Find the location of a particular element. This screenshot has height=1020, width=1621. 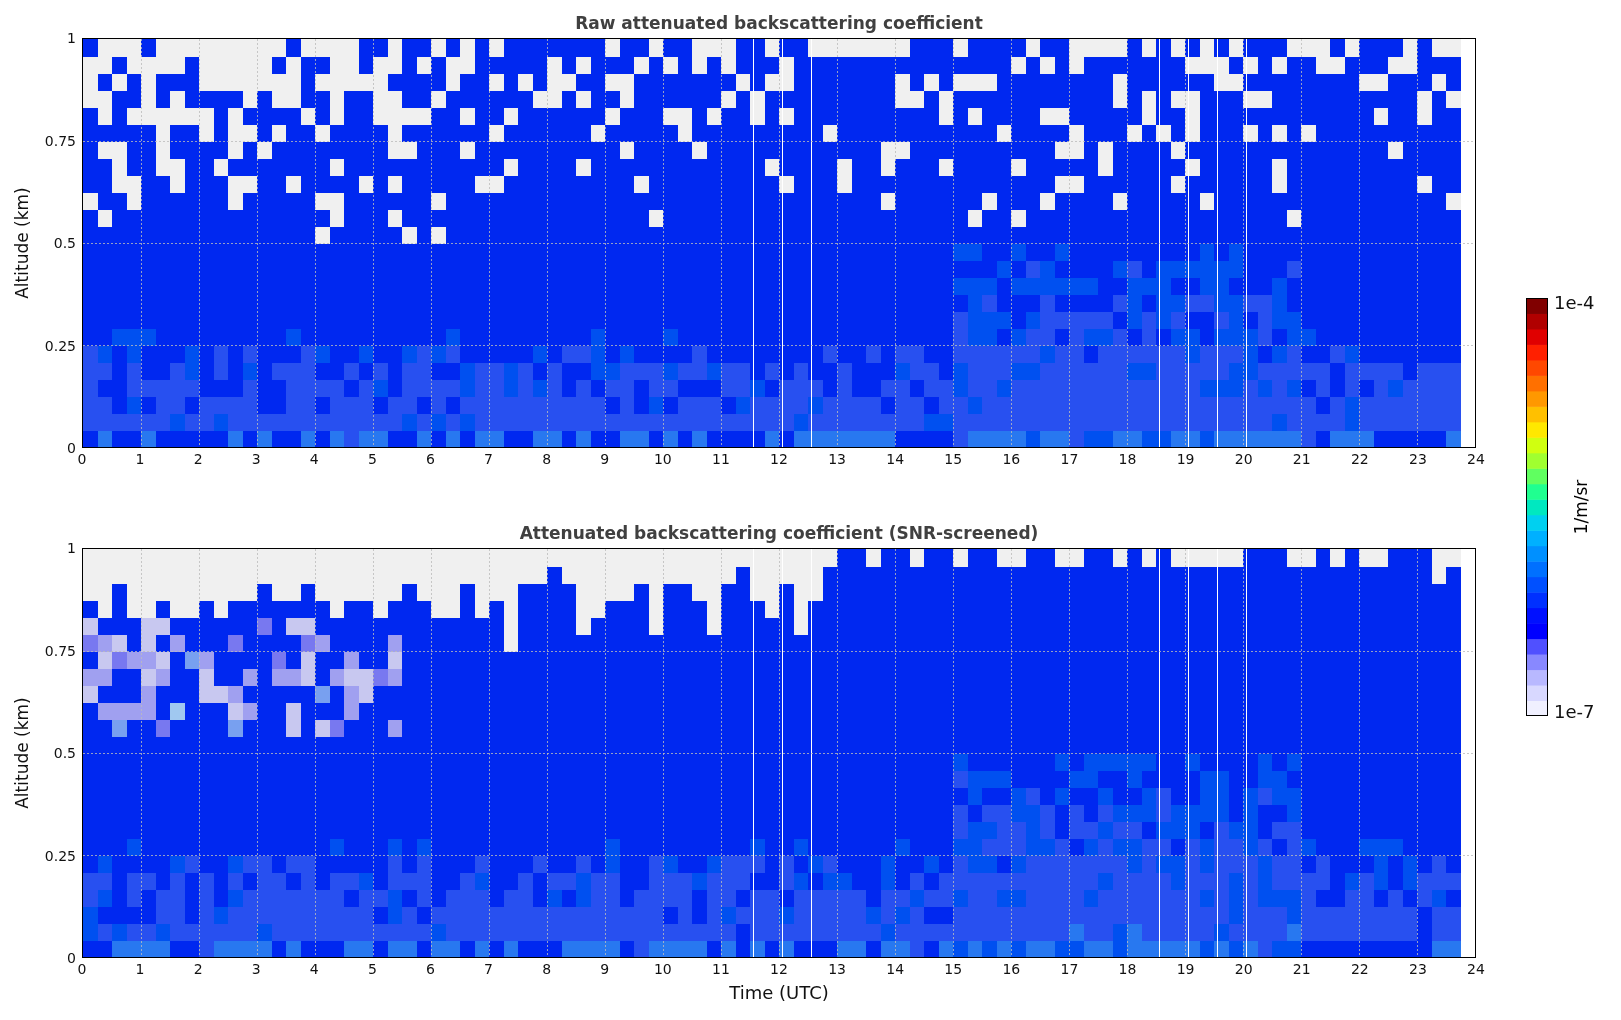

chart-title: Attenuated backscattering coefficient (SNR-screened) is located at coordinates (779, 533).